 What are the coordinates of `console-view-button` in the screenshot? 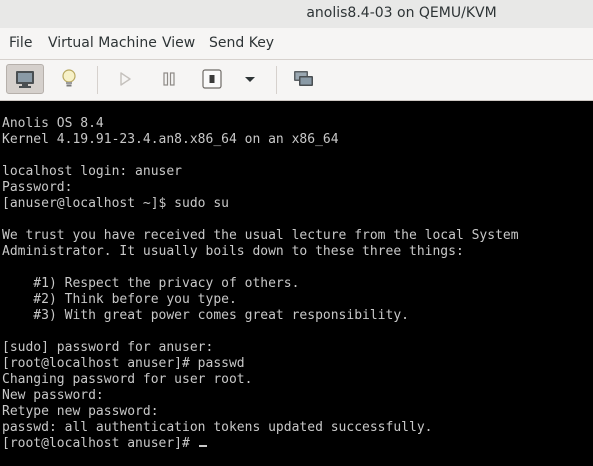 It's located at (25, 79).